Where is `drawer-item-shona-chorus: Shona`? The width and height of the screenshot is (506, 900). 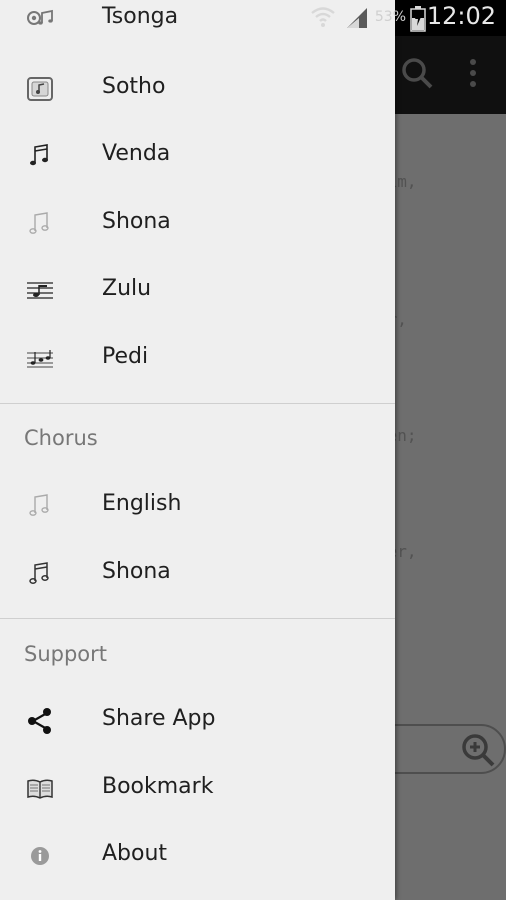 drawer-item-shona-chorus: Shona is located at coordinates (197, 574).